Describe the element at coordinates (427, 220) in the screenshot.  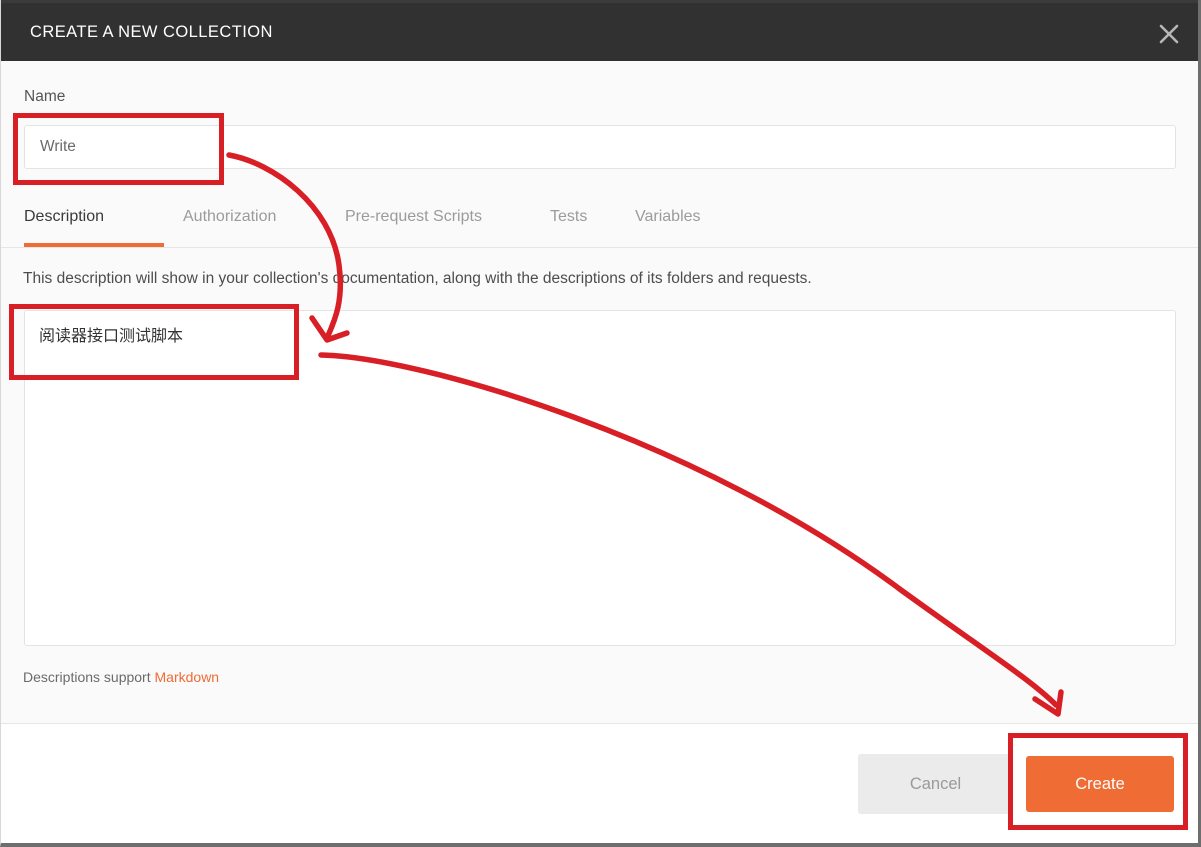
I see `tab-pre-request-scripts: Pre-request Scripts` at that location.